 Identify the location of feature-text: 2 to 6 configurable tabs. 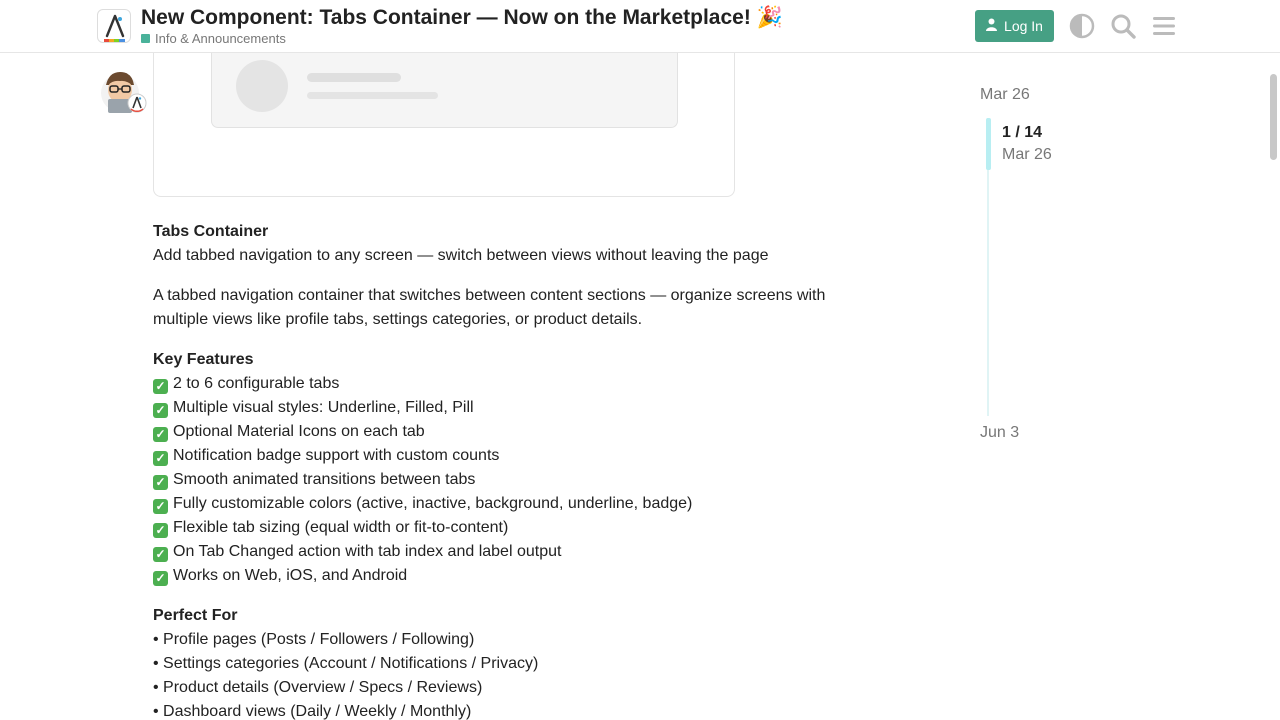
(256, 383).